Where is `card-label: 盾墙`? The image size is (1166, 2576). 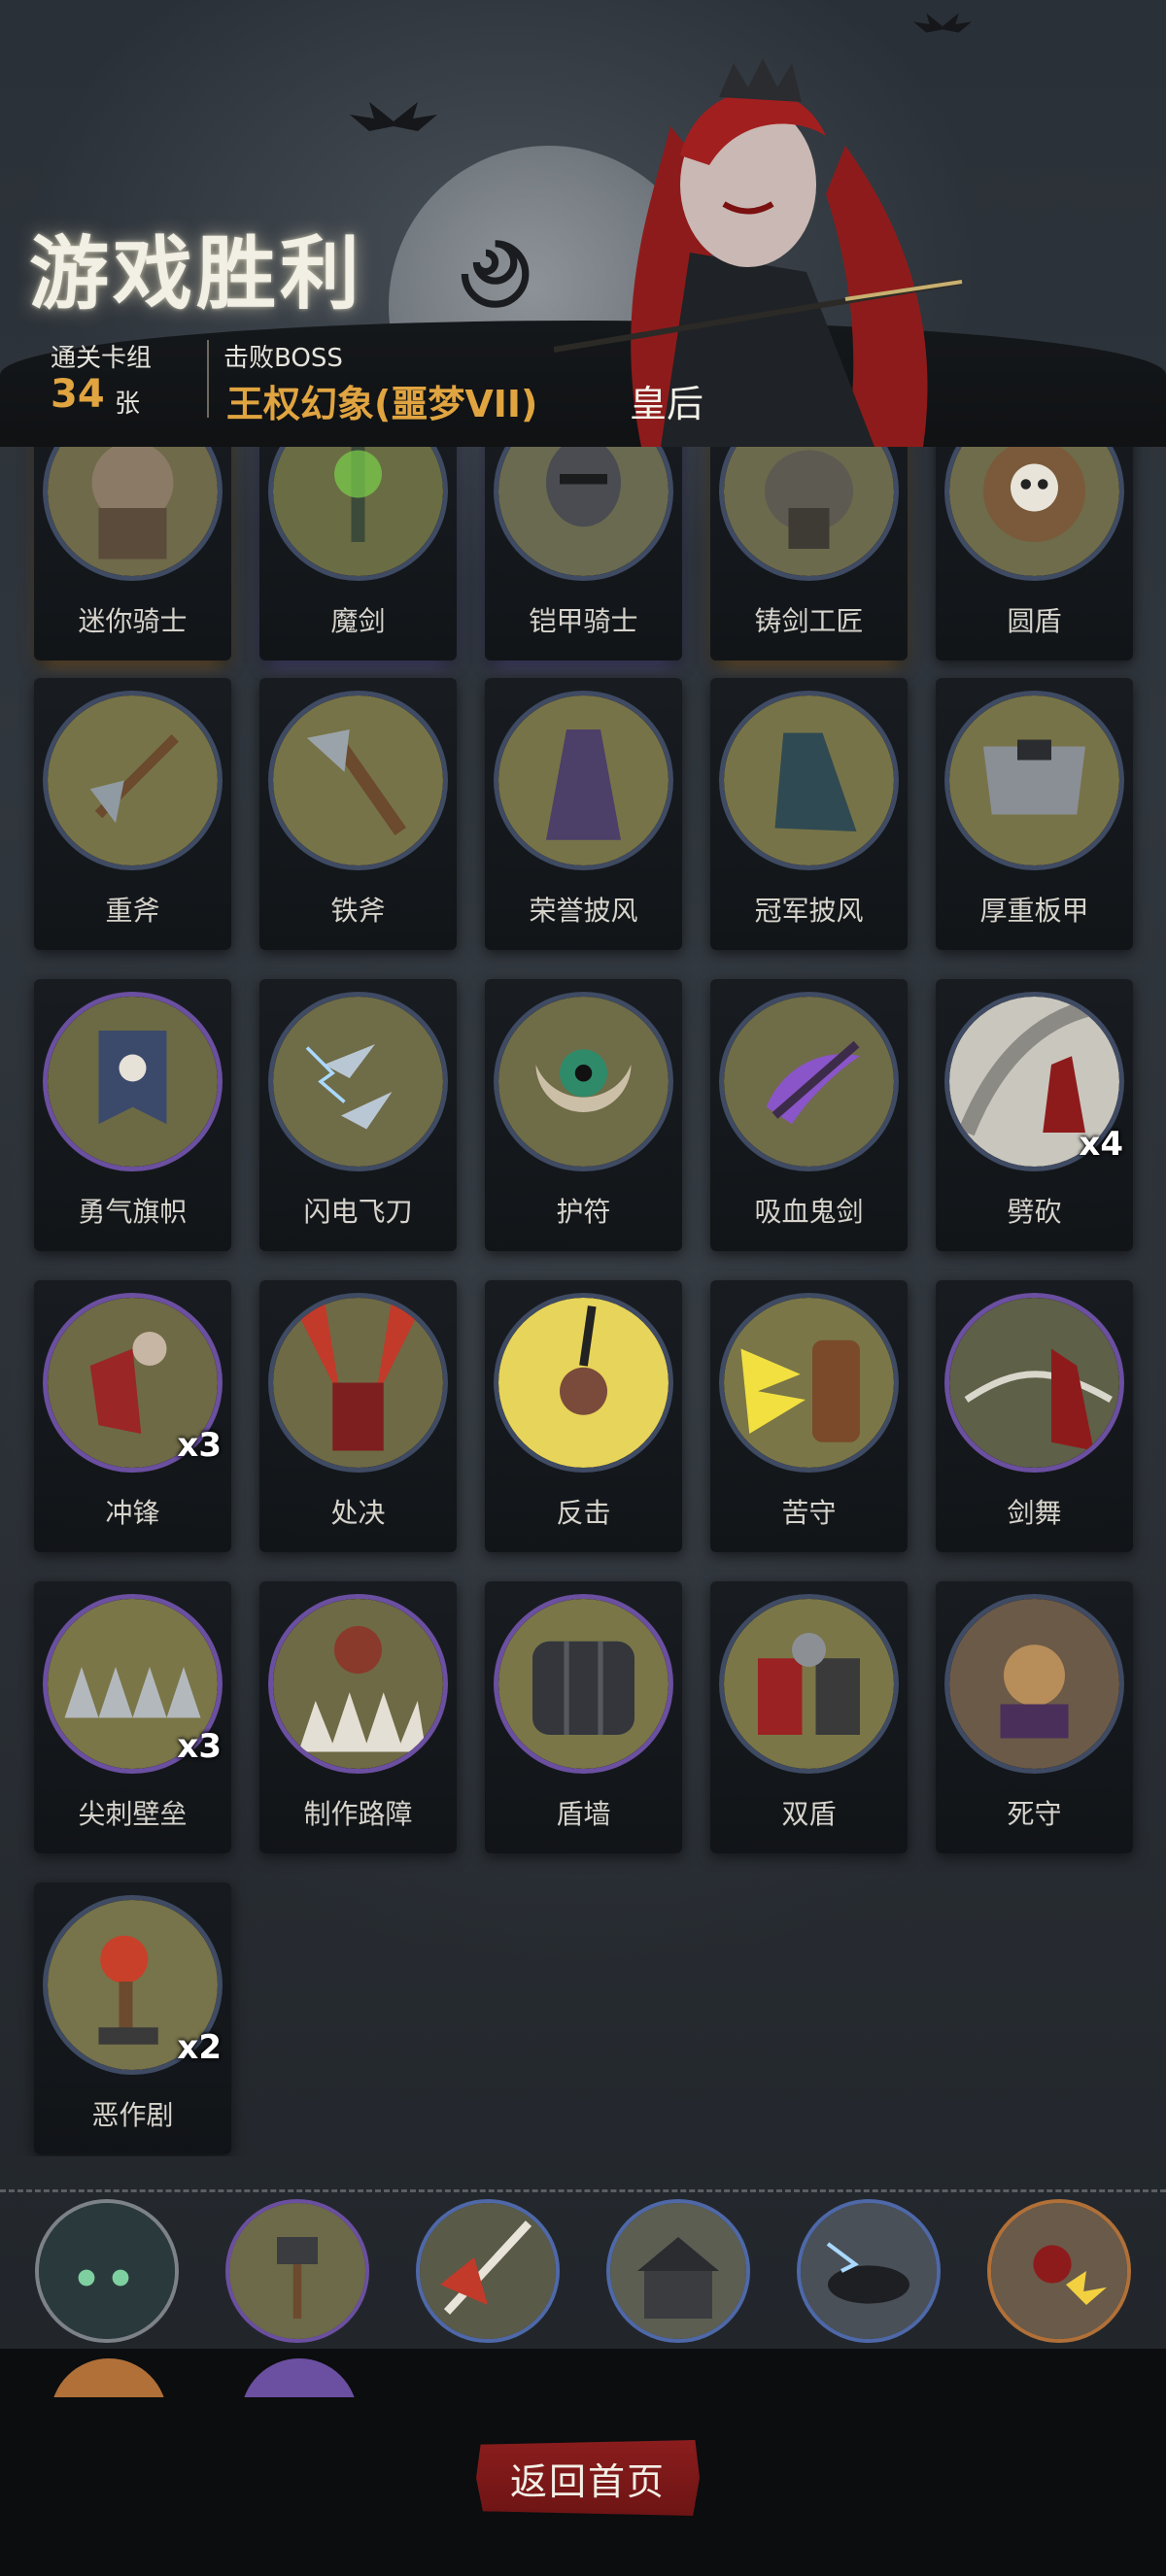 card-label: 盾墙 is located at coordinates (583, 1814).